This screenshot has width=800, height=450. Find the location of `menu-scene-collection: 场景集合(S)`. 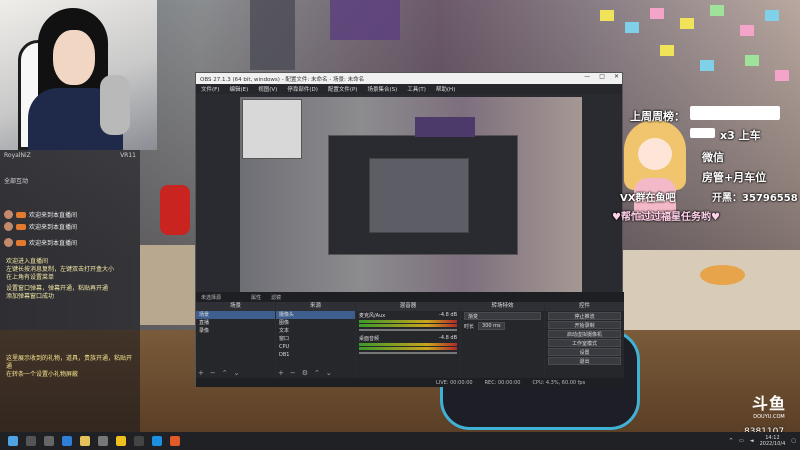

menu-scene-collection: 场景集合(S) is located at coordinates (382, 89).